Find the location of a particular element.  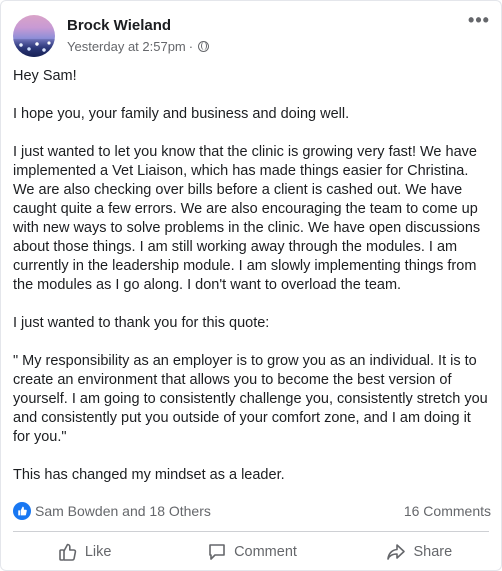

reactions-text: Sam Bowden and 18 Others is located at coordinates (123, 511).